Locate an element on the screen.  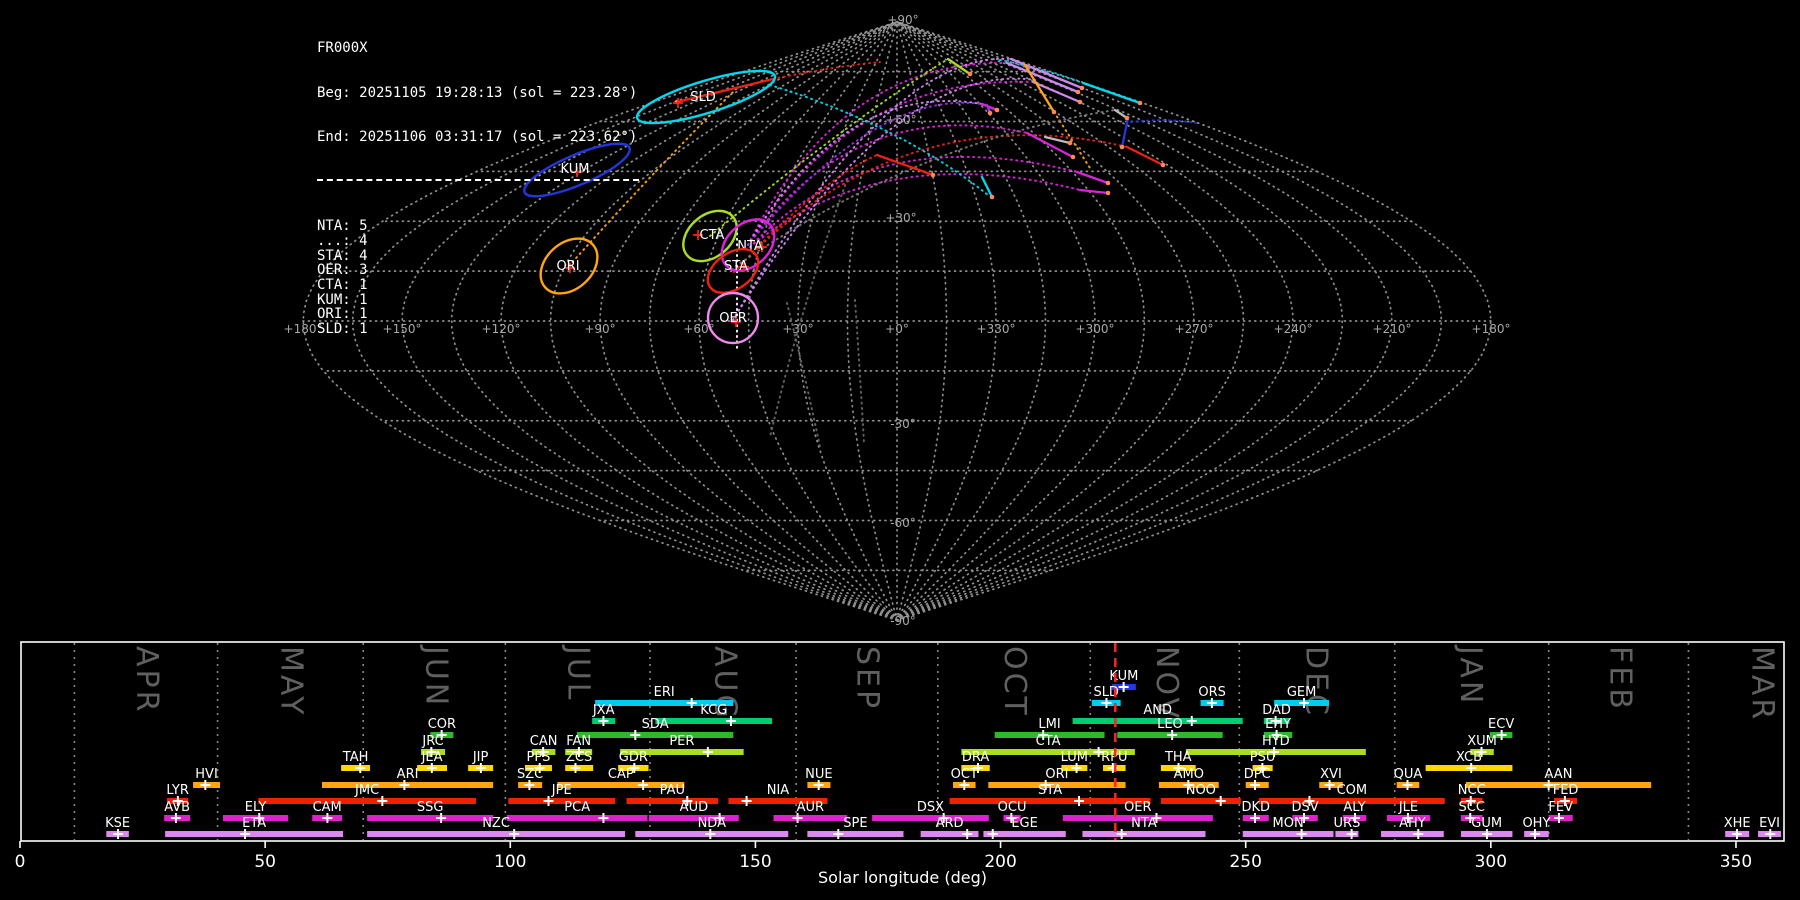
shower-label-HVI: HVI is located at coordinates (206, 774).